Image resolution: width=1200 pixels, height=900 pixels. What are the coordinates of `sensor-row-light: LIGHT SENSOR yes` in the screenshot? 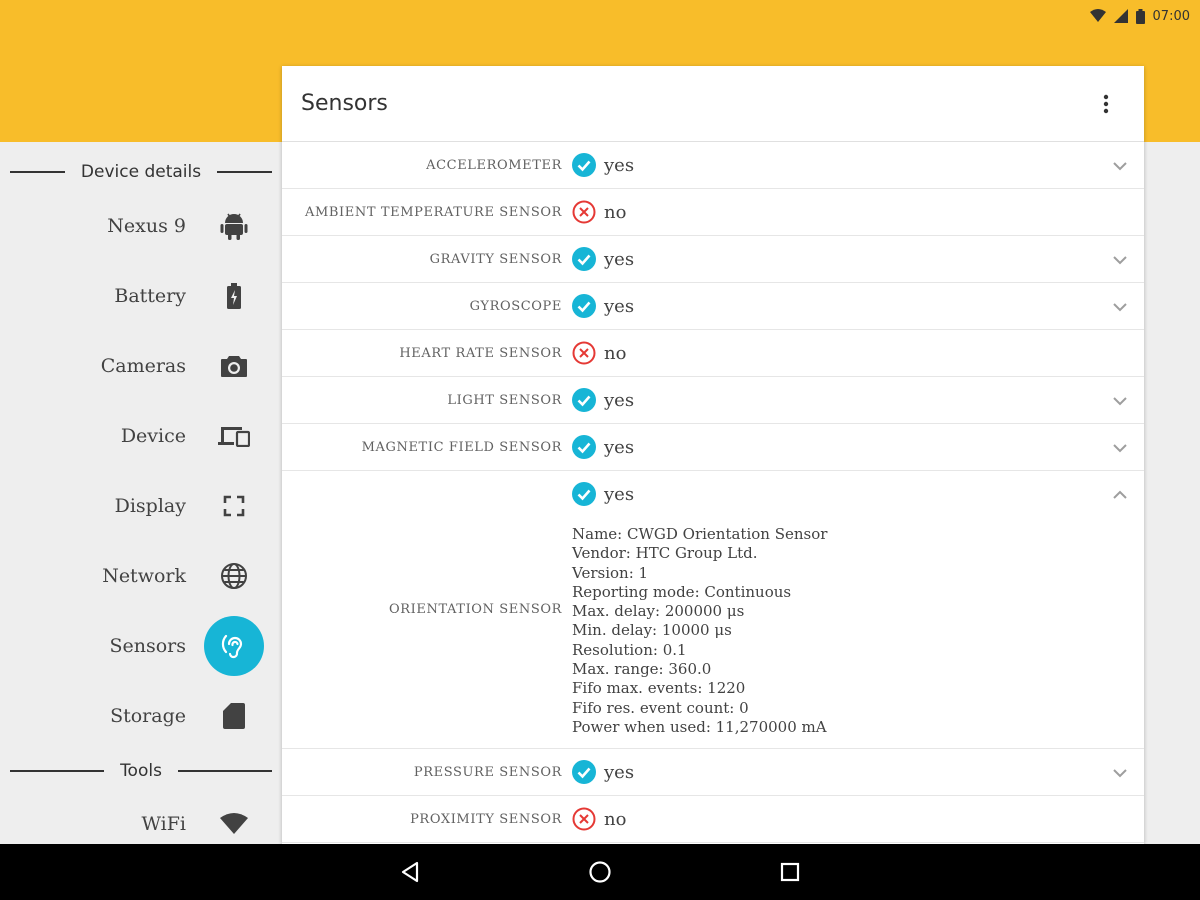 It's located at (713, 400).